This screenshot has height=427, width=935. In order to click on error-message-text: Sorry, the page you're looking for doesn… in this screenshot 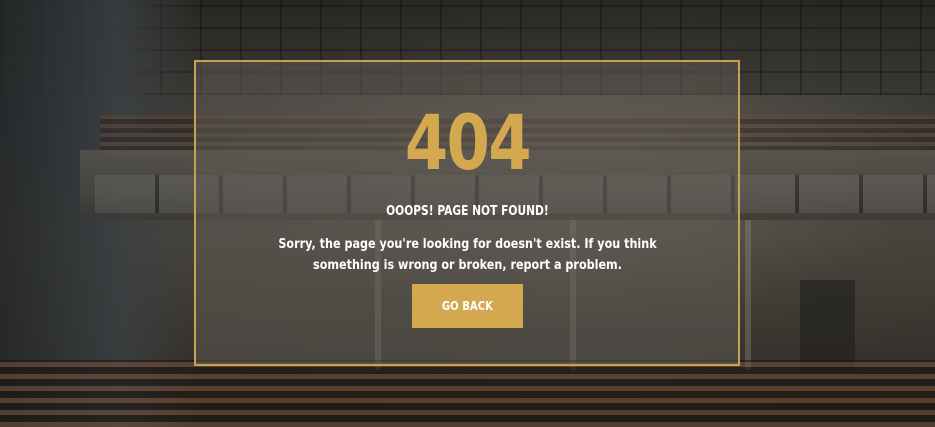, I will do `click(467, 255)`.